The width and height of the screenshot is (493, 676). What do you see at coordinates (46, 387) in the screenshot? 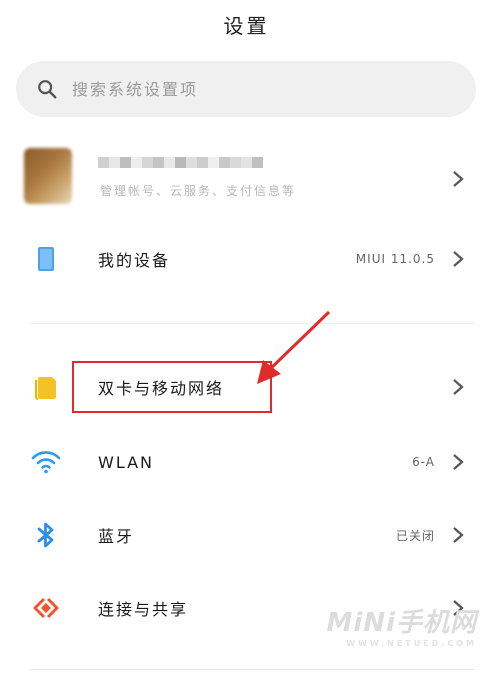
I see `sim-card-icon` at bounding box center [46, 387].